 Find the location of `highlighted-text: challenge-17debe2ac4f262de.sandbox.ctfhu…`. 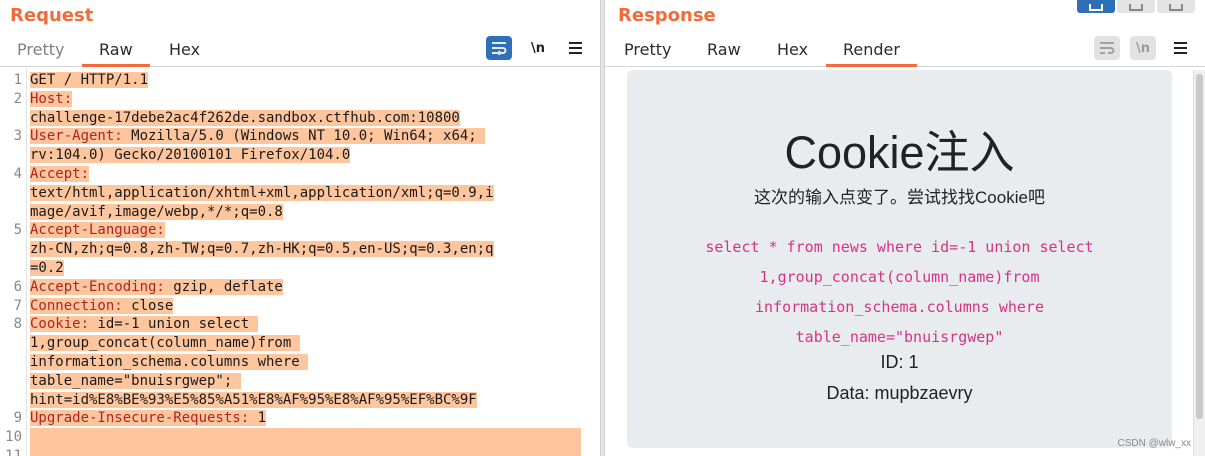

highlighted-text: challenge-17debe2ac4f262de.sandbox.ctfhu… is located at coordinates (245, 117).